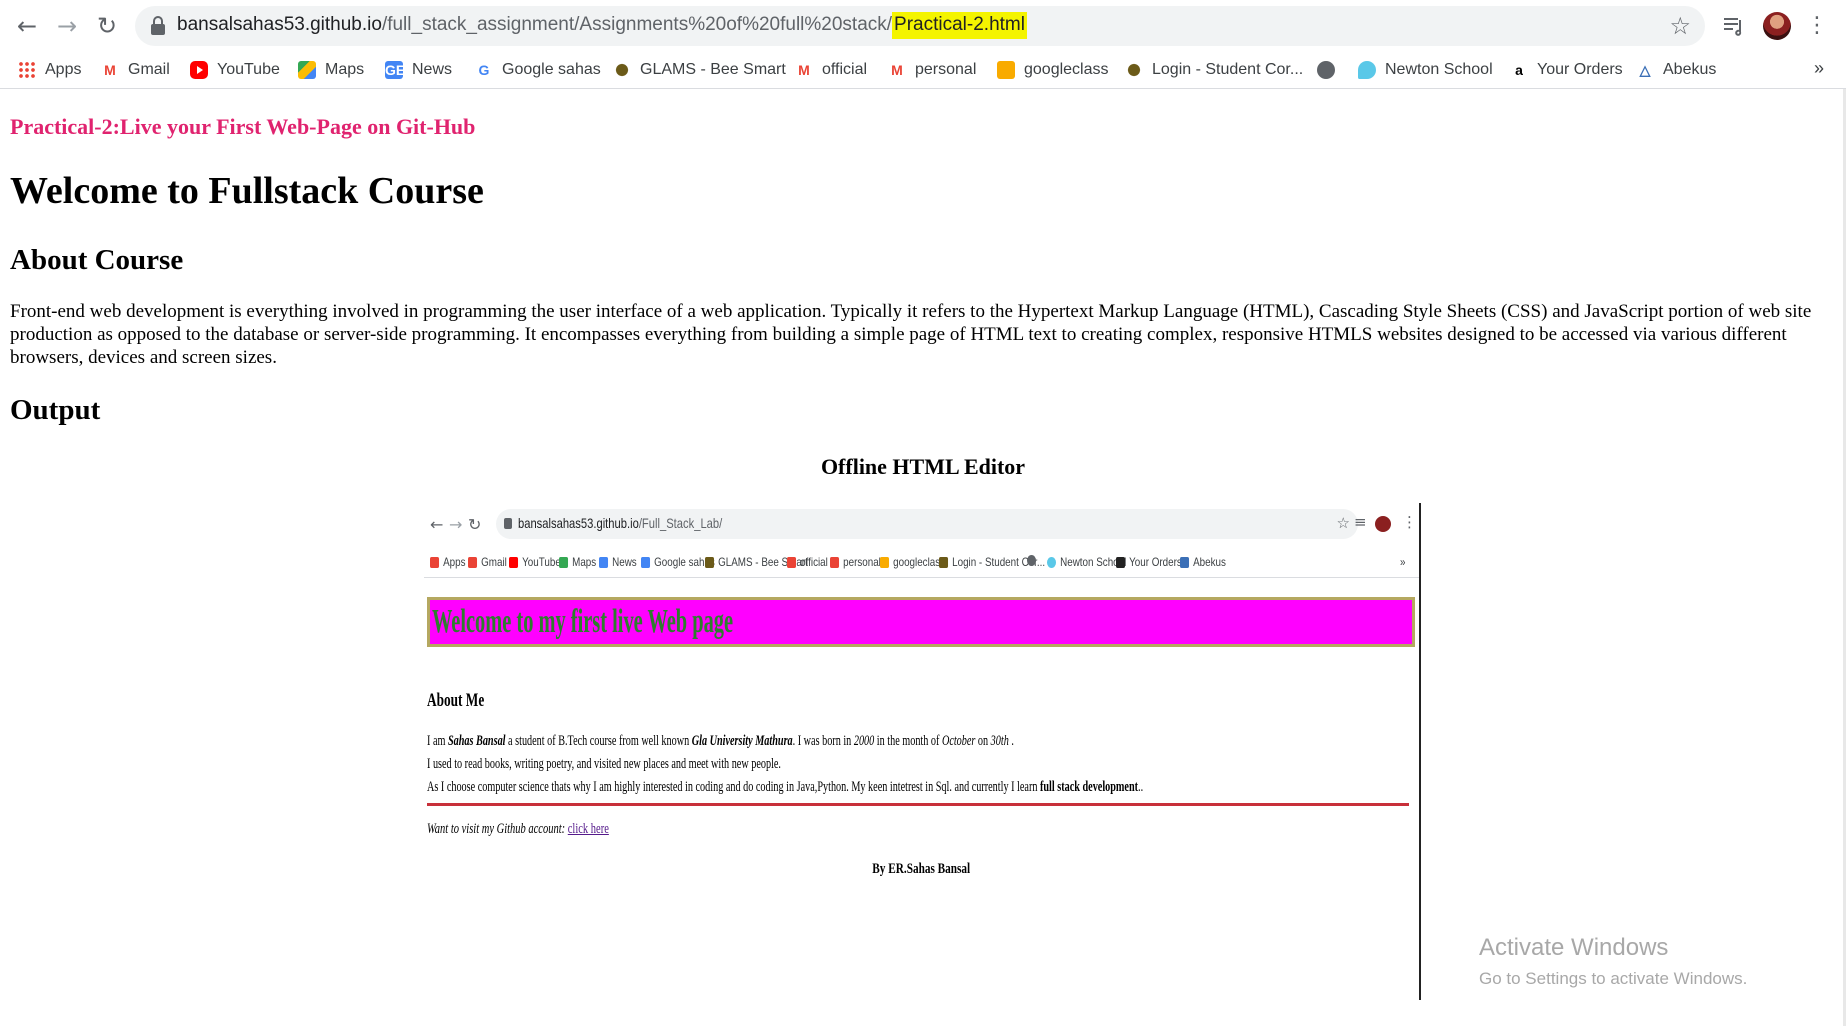  Describe the element at coordinates (1367, 70) in the screenshot. I see `newton-icon` at that location.